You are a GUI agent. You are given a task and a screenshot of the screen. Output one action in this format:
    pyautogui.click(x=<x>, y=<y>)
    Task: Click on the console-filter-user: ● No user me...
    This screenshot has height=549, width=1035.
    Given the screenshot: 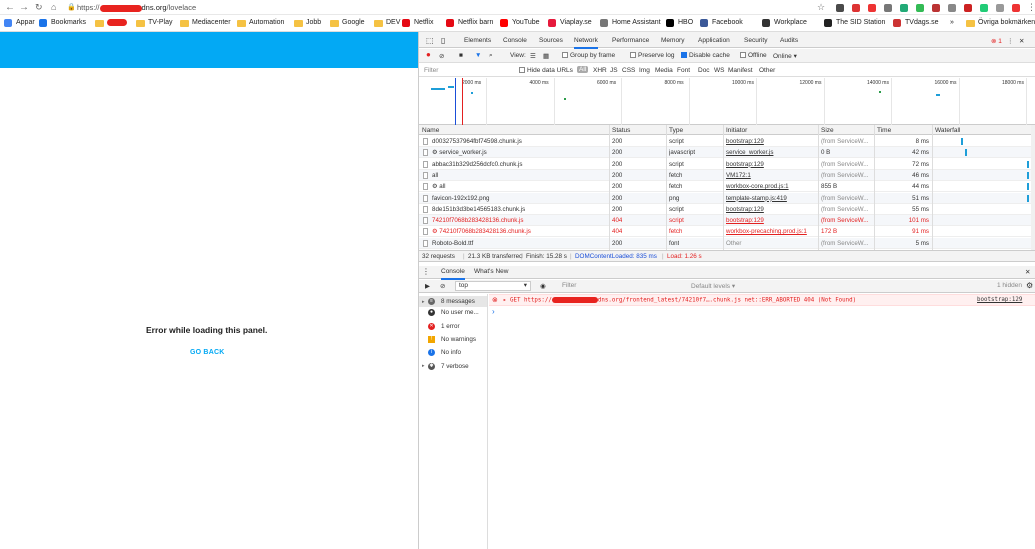 What is the action you would take?
    pyautogui.click(x=450, y=313)
    